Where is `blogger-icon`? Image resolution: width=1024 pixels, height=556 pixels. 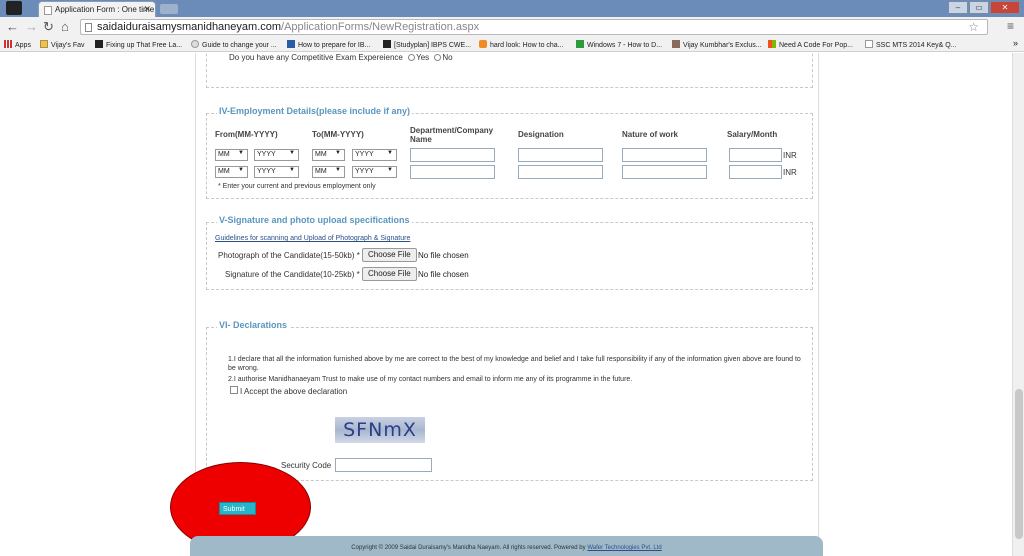
blogger-icon is located at coordinates (483, 44).